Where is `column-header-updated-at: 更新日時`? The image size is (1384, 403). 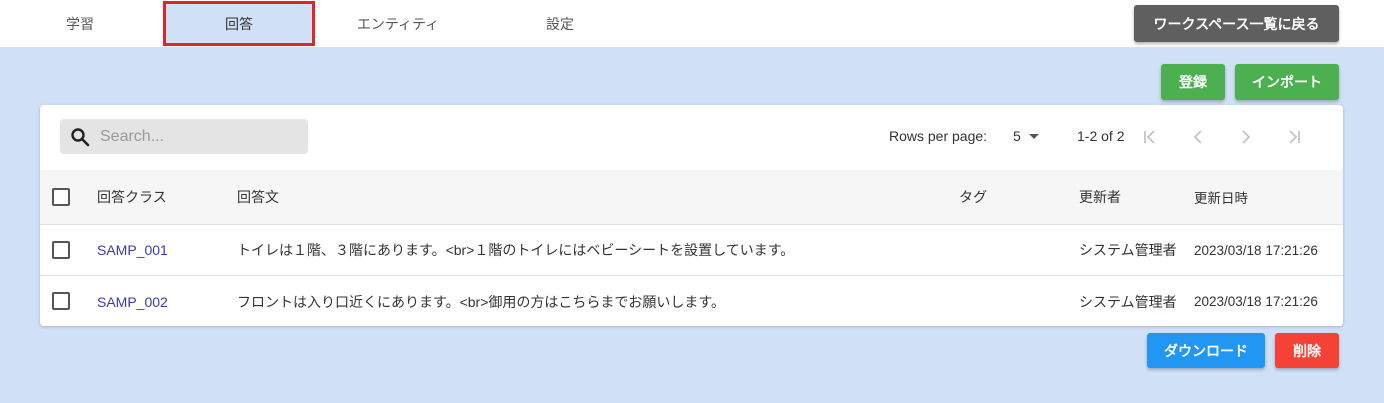 column-header-updated-at: 更新日時 is located at coordinates (1221, 197).